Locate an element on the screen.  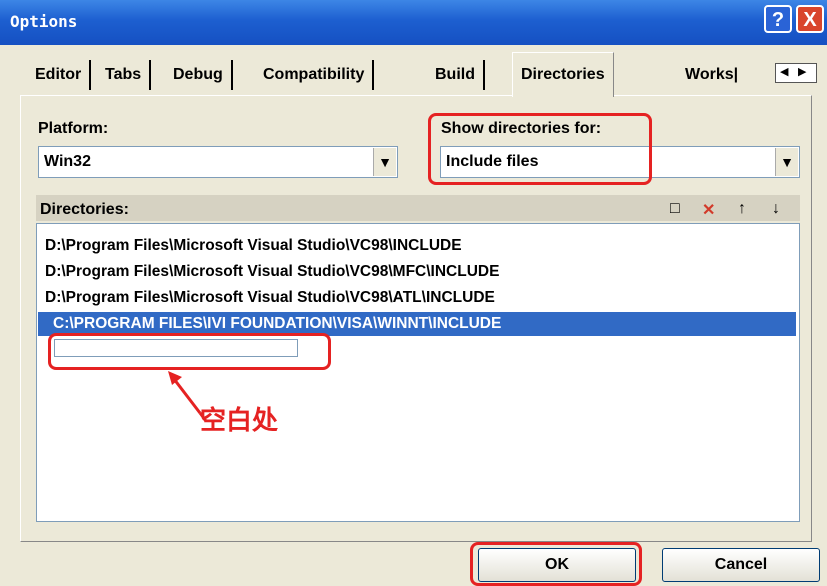
tab-tabs: Tabs is located at coordinates (124, 75).